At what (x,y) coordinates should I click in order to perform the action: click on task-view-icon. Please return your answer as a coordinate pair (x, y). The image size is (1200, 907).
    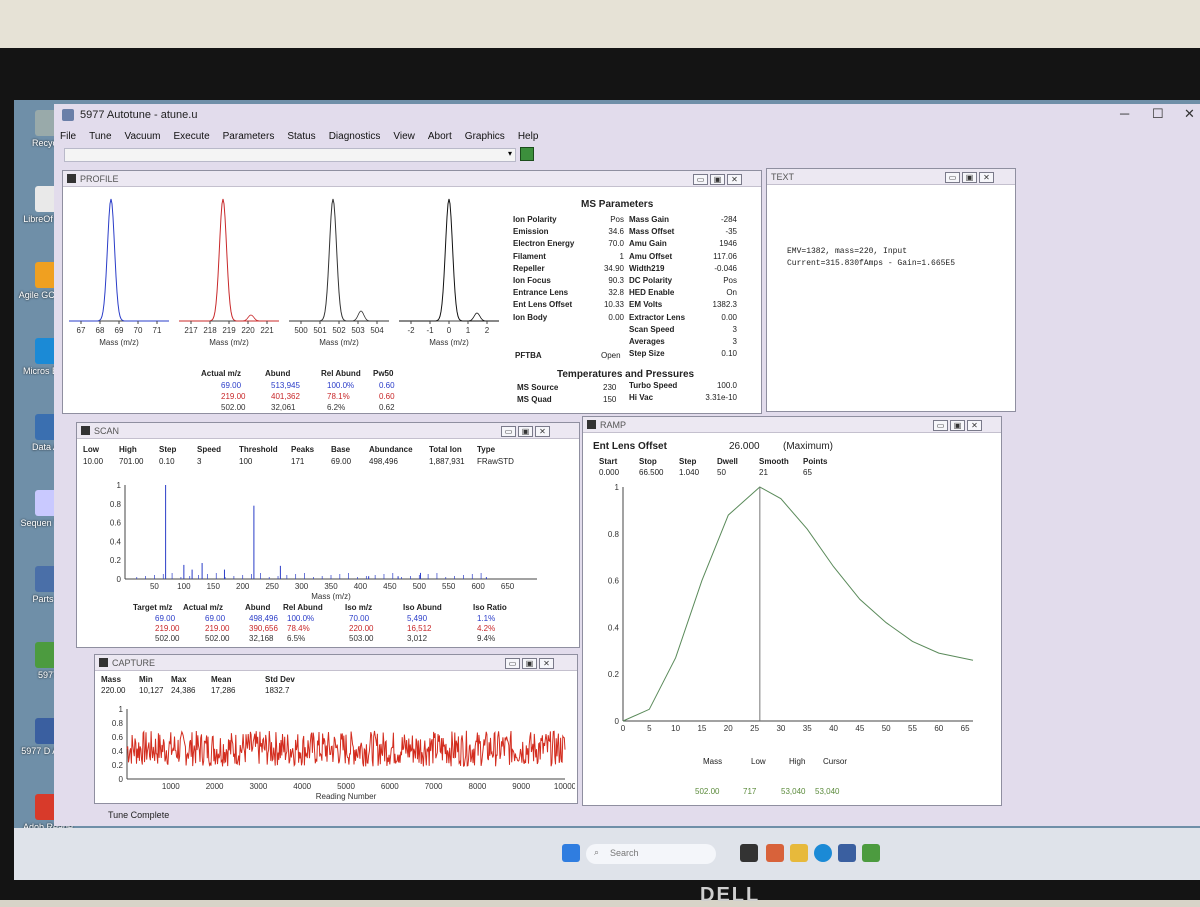
    Looking at the image, I should click on (749, 853).